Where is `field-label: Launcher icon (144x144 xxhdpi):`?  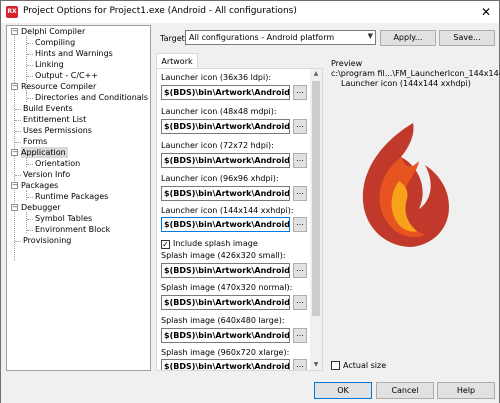 field-label: Launcher icon (144x144 xxhdpi): is located at coordinates (227, 210).